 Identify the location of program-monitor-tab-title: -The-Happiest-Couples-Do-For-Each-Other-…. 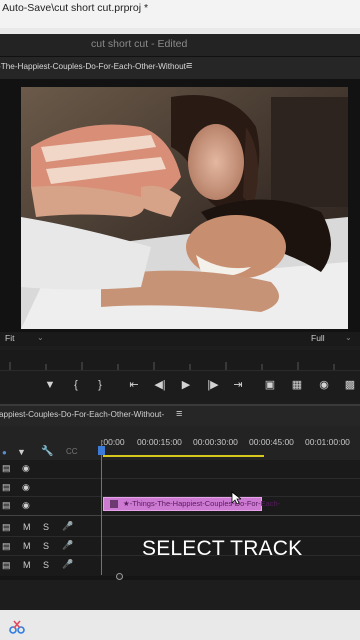
(94, 66).